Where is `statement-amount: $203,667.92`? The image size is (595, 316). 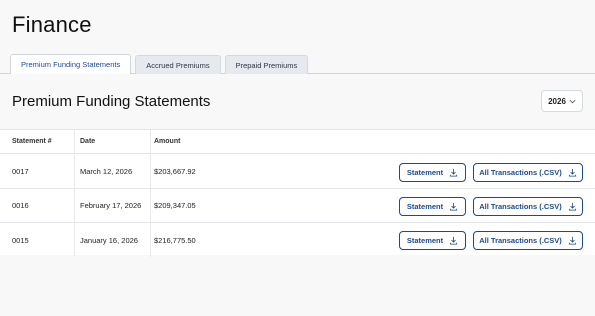
statement-amount: $203,667.92 is located at coordinates (200, 171).